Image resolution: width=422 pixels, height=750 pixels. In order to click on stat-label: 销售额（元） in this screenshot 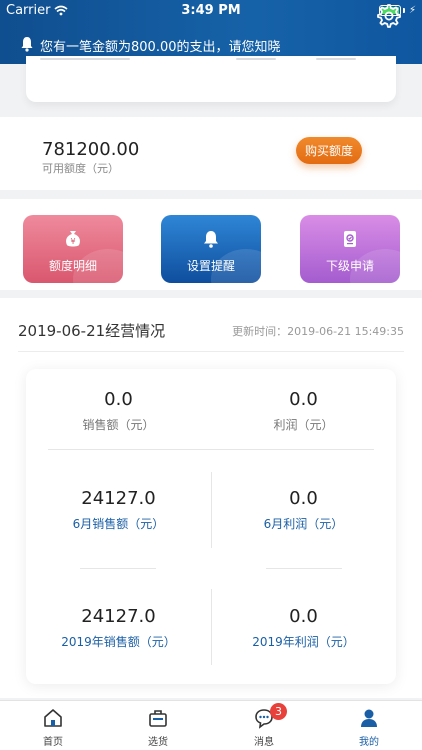, I will do `click(118, 425)`.